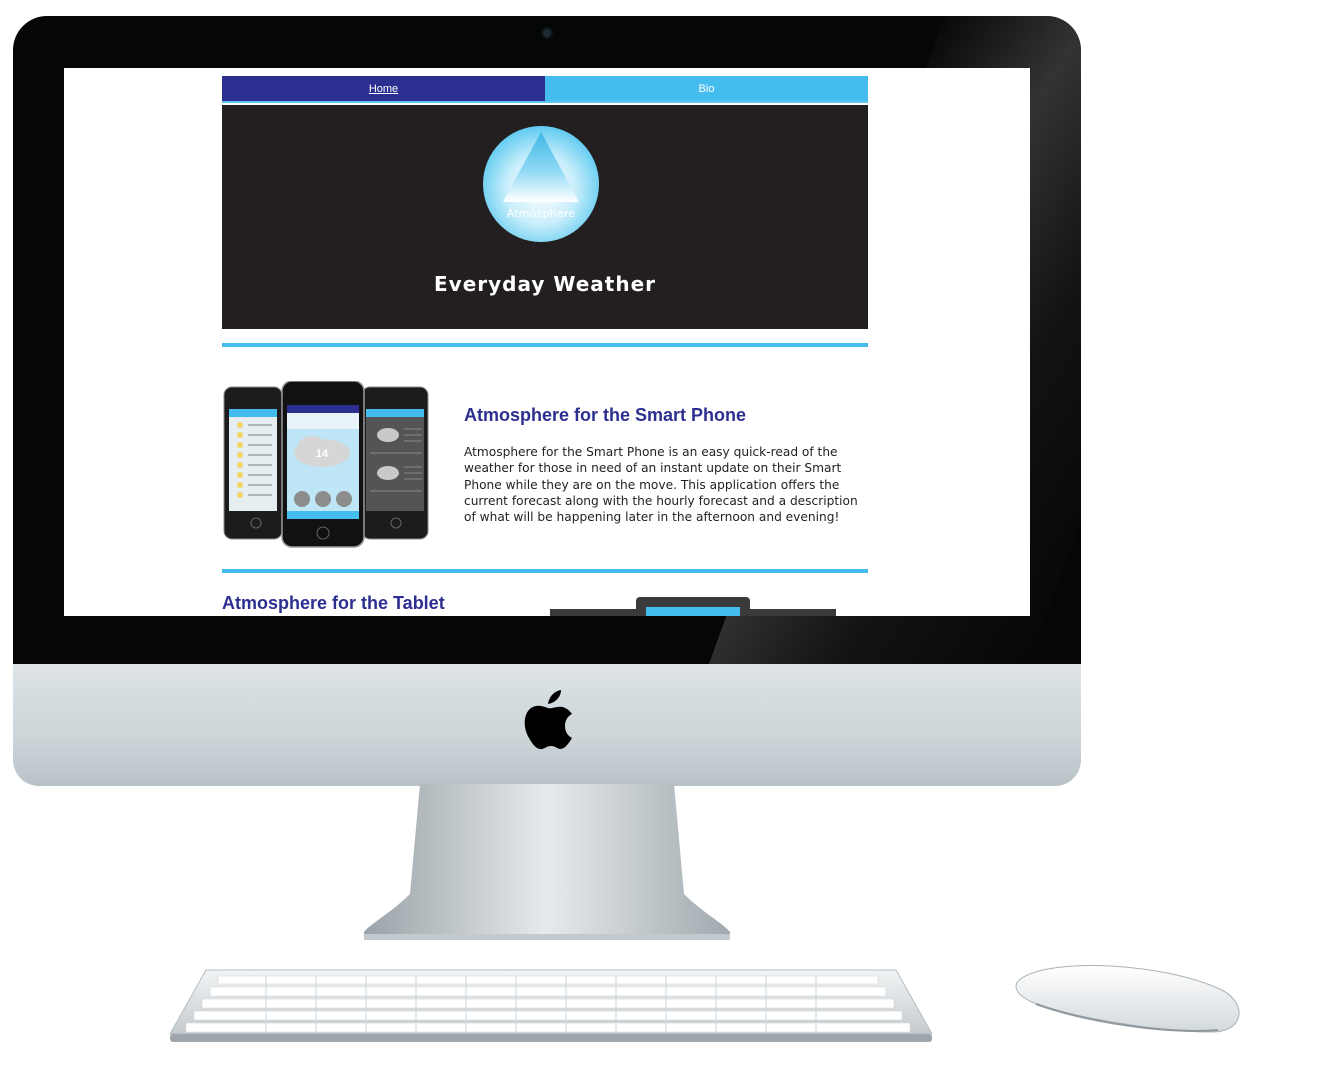 This screenshot has height=1076, width=1336. I want to click on logo-wordmark: Atmosphere, so click(541, 213).